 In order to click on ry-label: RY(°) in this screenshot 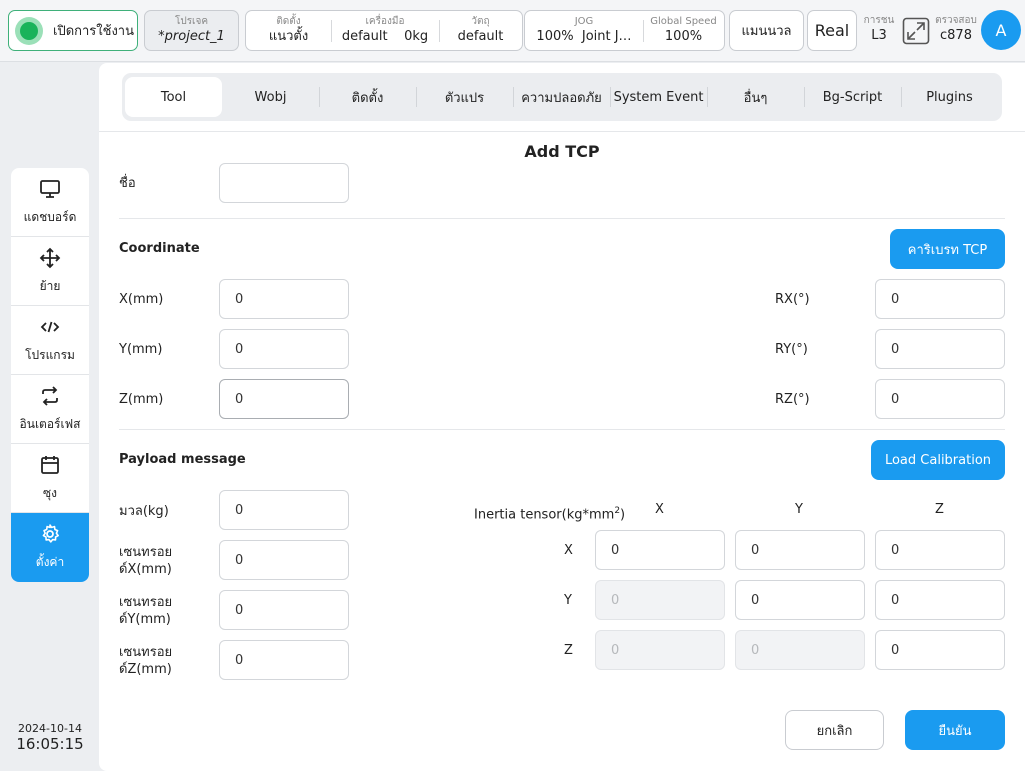, I will do `click(791, 349)`.